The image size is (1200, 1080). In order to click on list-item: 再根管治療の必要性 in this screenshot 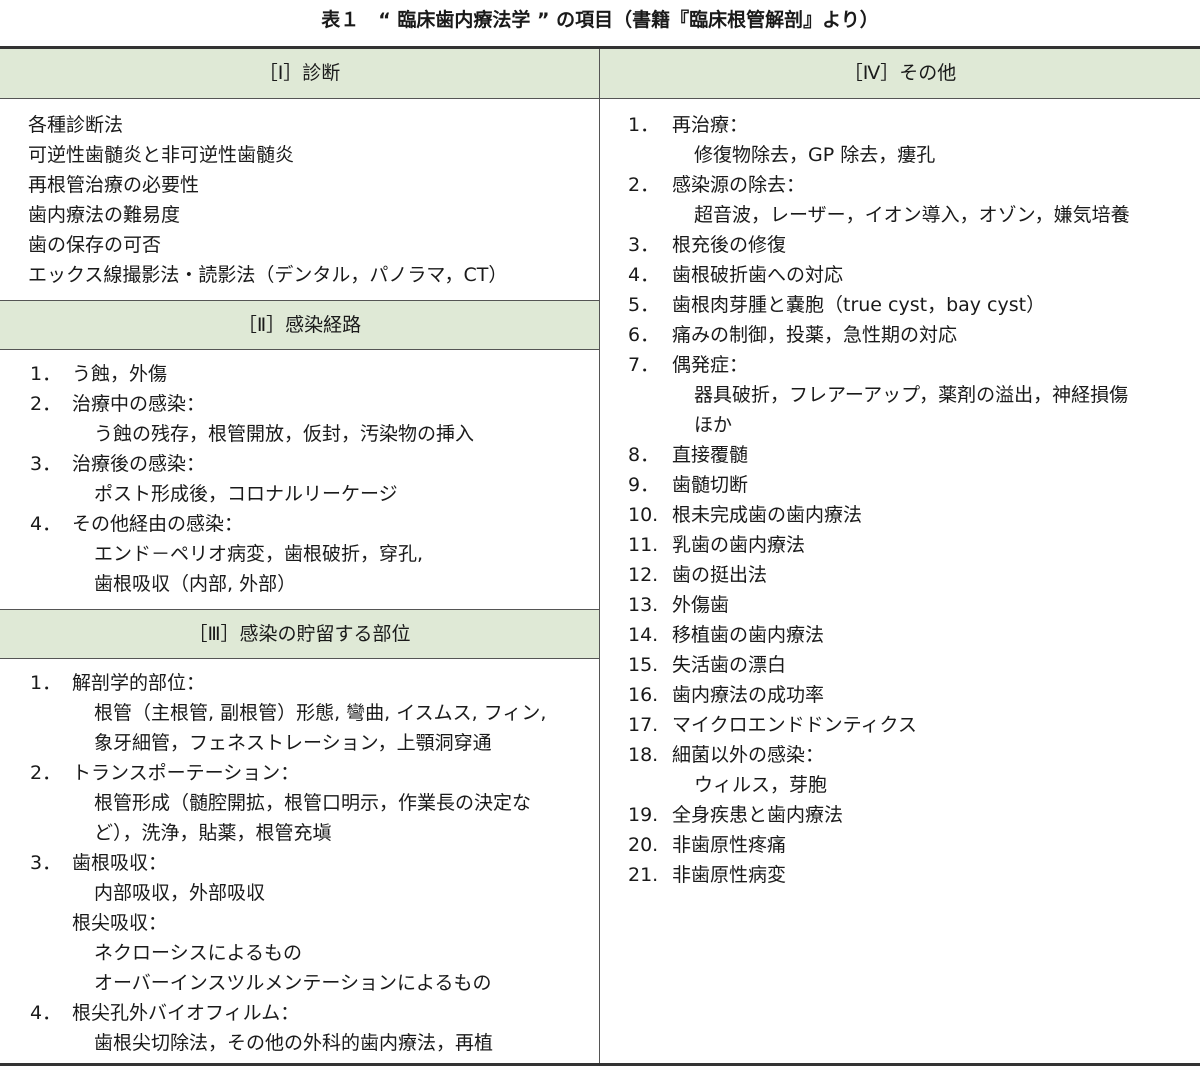, I will do `click(114, 185)`.